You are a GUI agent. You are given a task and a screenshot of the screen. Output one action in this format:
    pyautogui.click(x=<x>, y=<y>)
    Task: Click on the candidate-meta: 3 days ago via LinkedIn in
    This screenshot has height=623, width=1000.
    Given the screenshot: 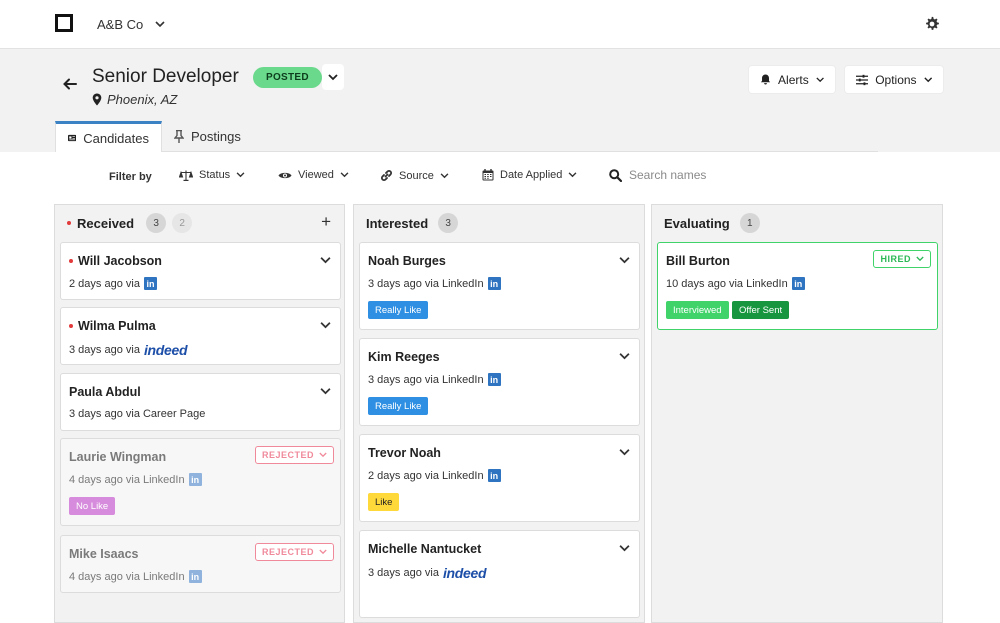 What is the action you would take?
    pyautogui.click(x=434, y=283)
    